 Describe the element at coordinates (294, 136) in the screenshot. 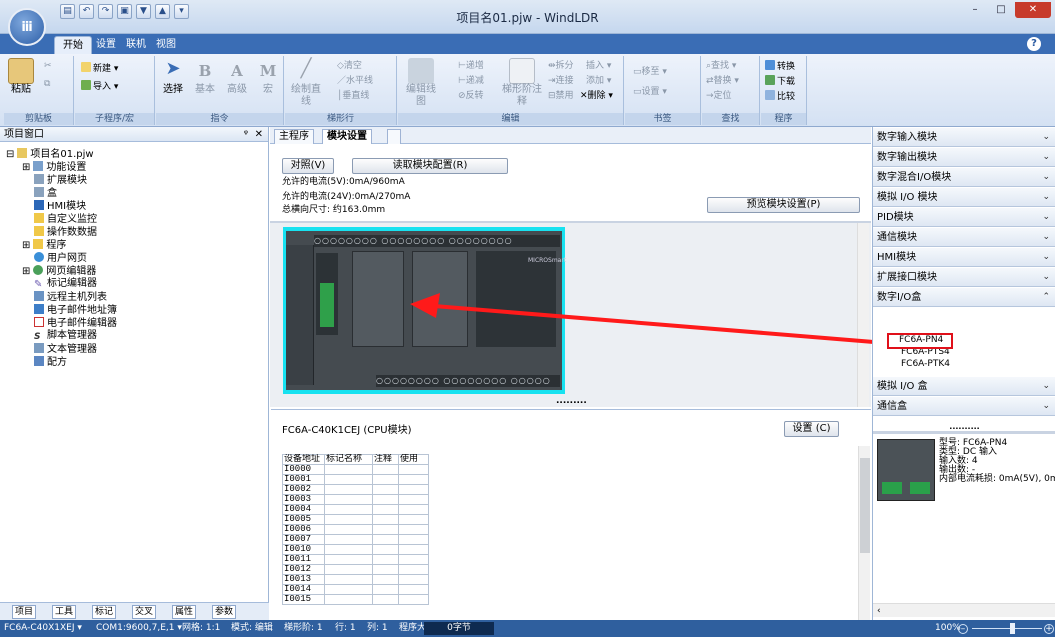

I see `tab-main-program: 主程序` at that location.